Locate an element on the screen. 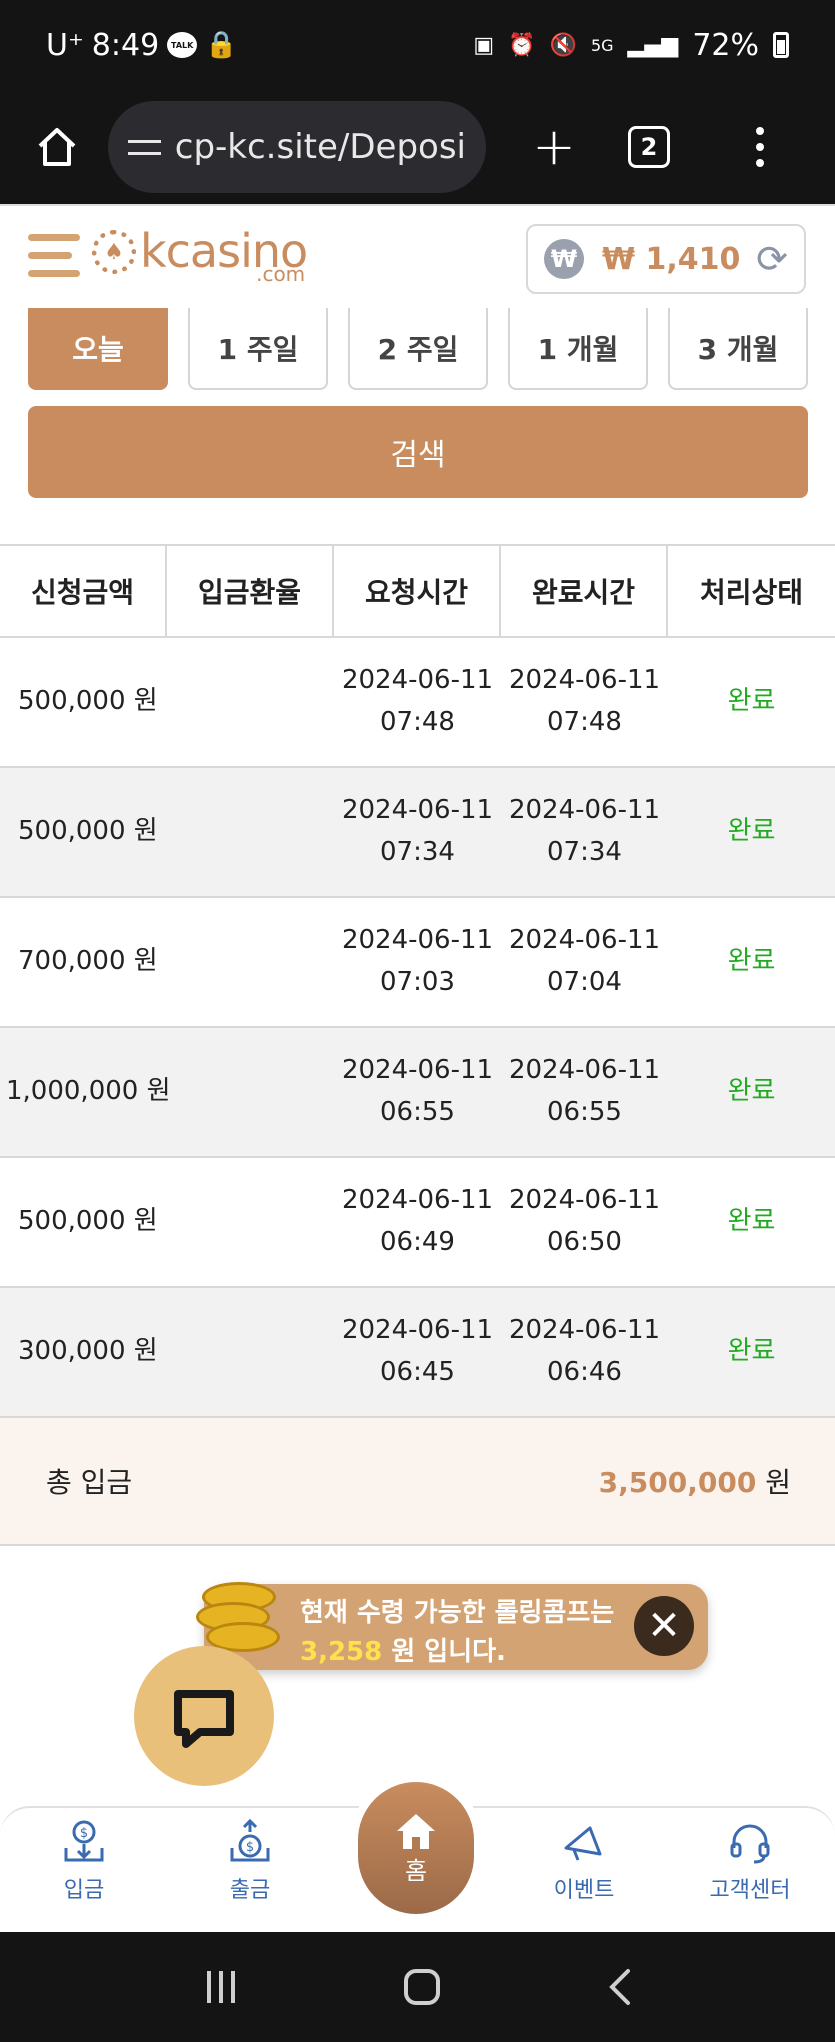  notice-line1: 현재 수령 가능한 롤링콤프는 is located at coordinates (457, 1613).